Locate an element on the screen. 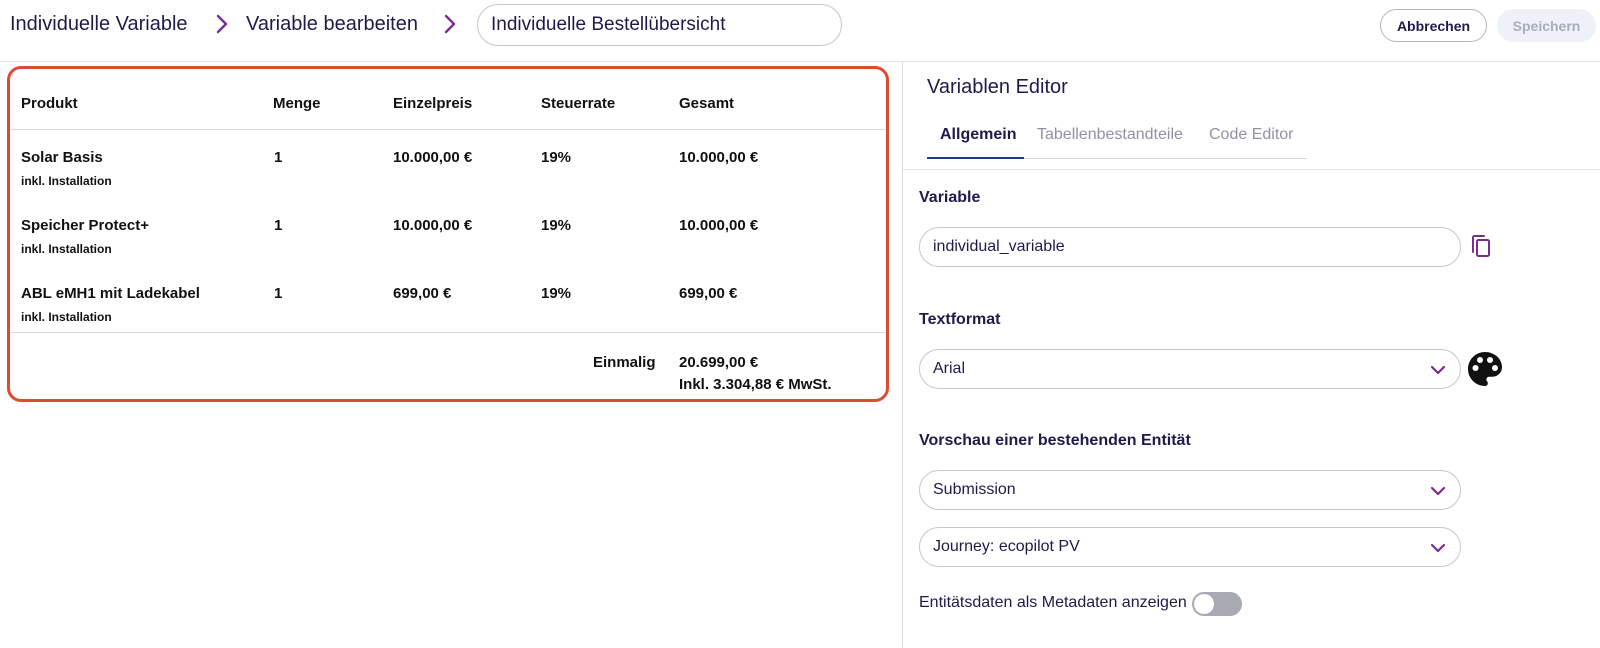  editor-title: Variablen Editor is located at coordinates (997, 87).